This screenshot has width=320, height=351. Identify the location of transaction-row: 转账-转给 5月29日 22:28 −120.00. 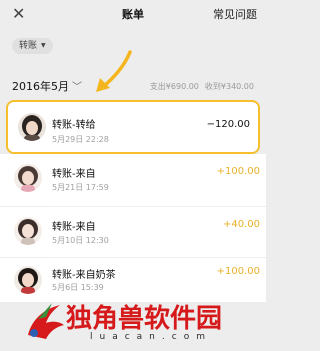
(133, 127).